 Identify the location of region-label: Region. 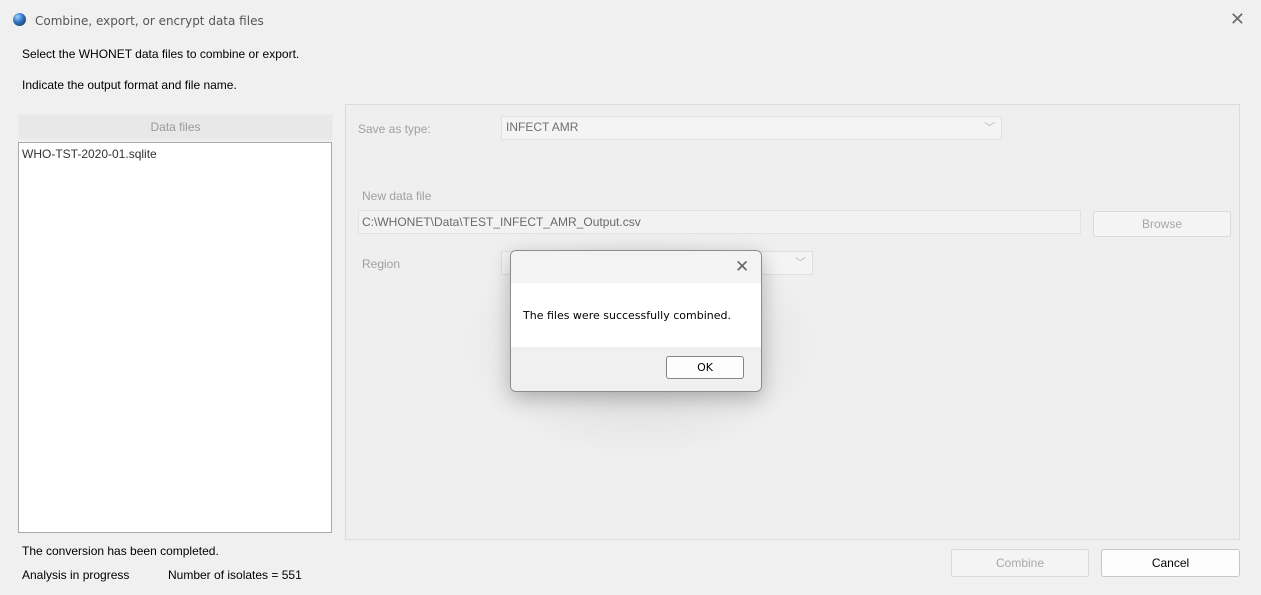
(381, 264).